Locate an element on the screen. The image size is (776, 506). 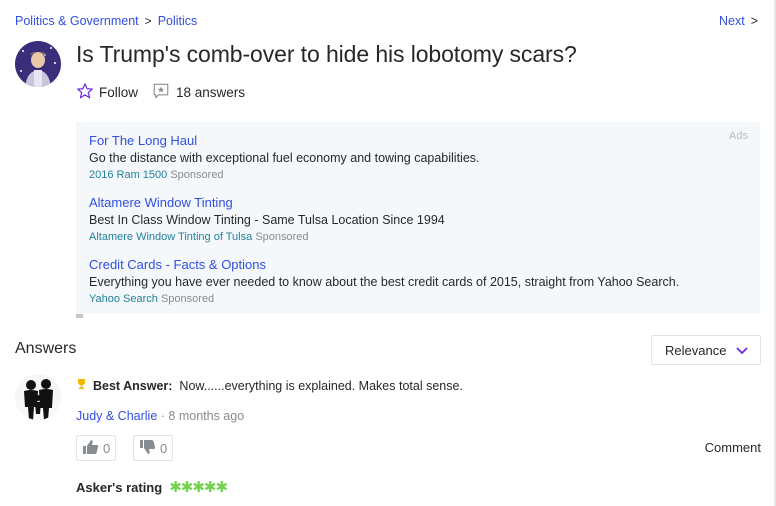
ad-scroll-marker is located at coordinates (79, 316).